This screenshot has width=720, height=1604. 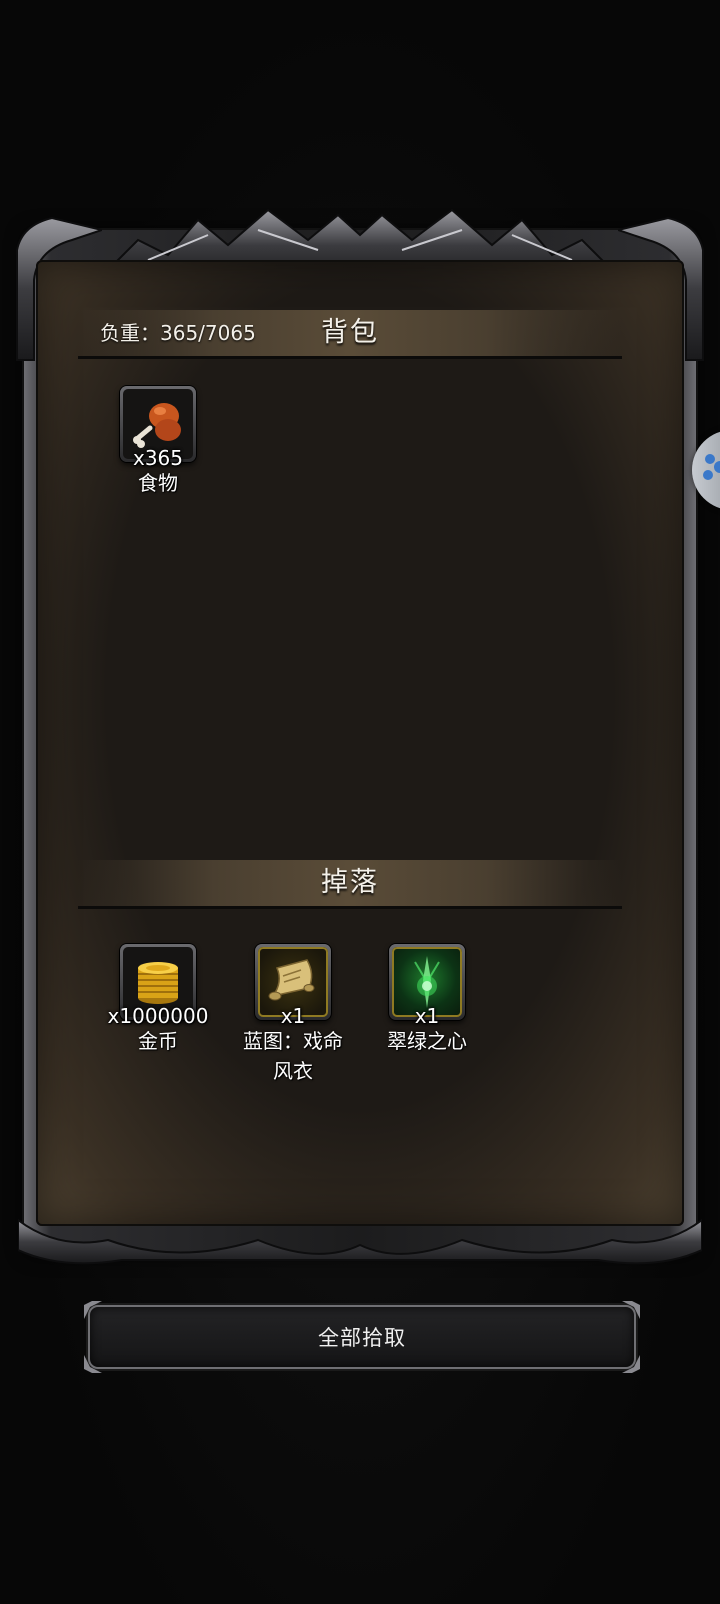 I want to click on pickup-all-button: 全部拾取, so click(x=362, y=1337).